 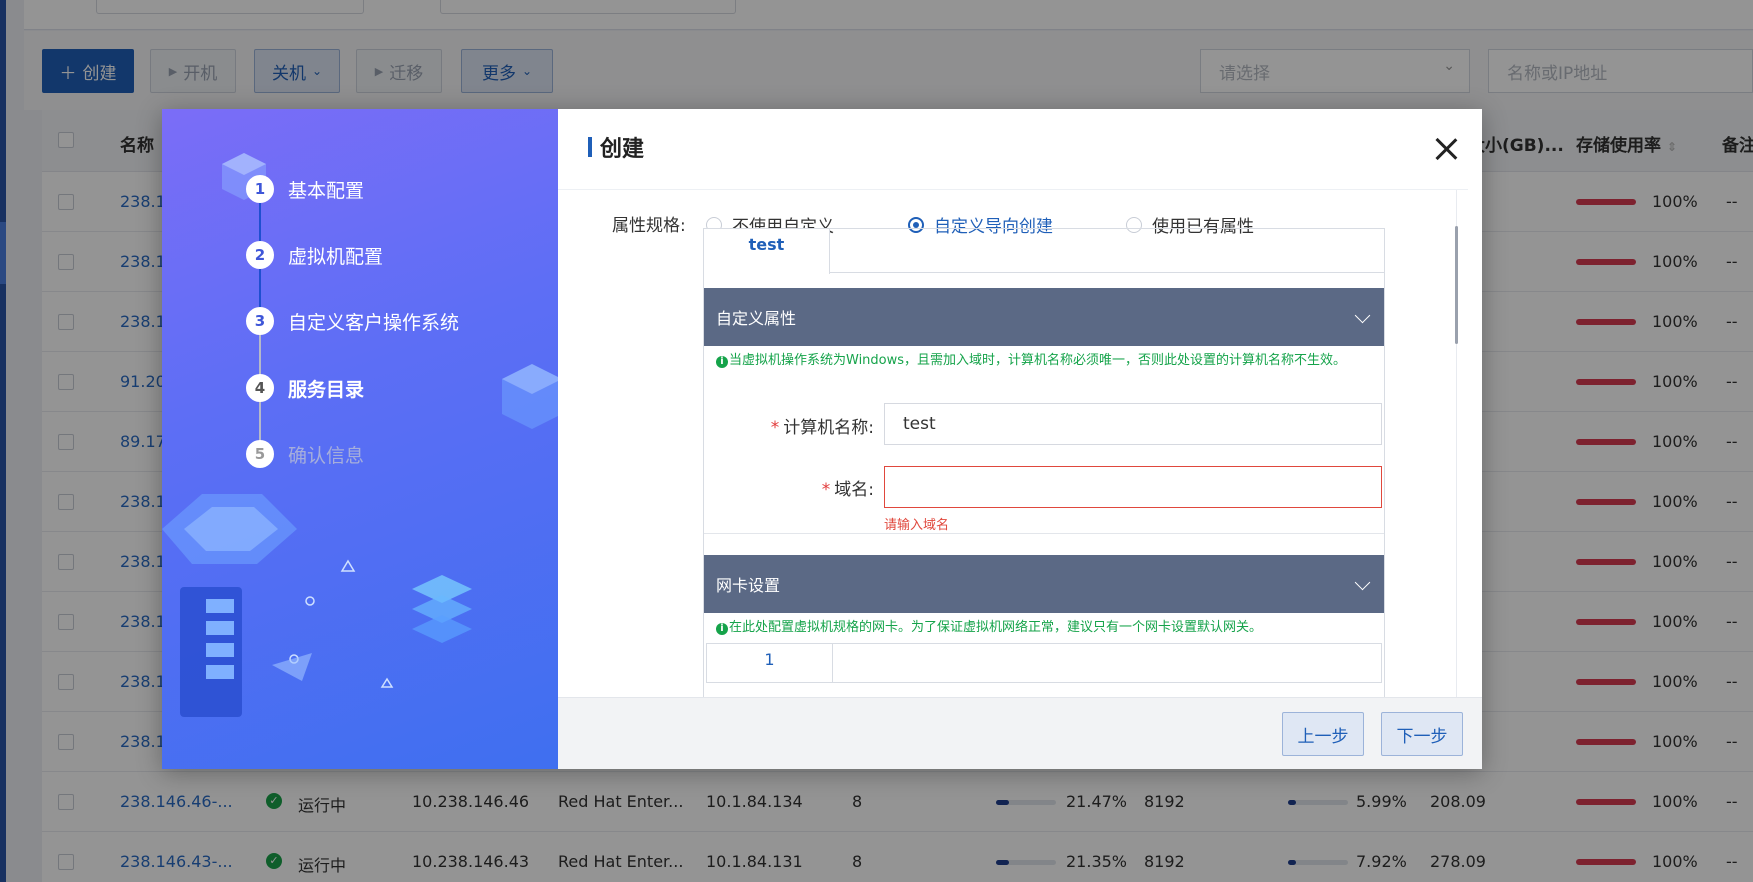 I want to click on tab-nic-1: 1, so click(x=770, y=663).